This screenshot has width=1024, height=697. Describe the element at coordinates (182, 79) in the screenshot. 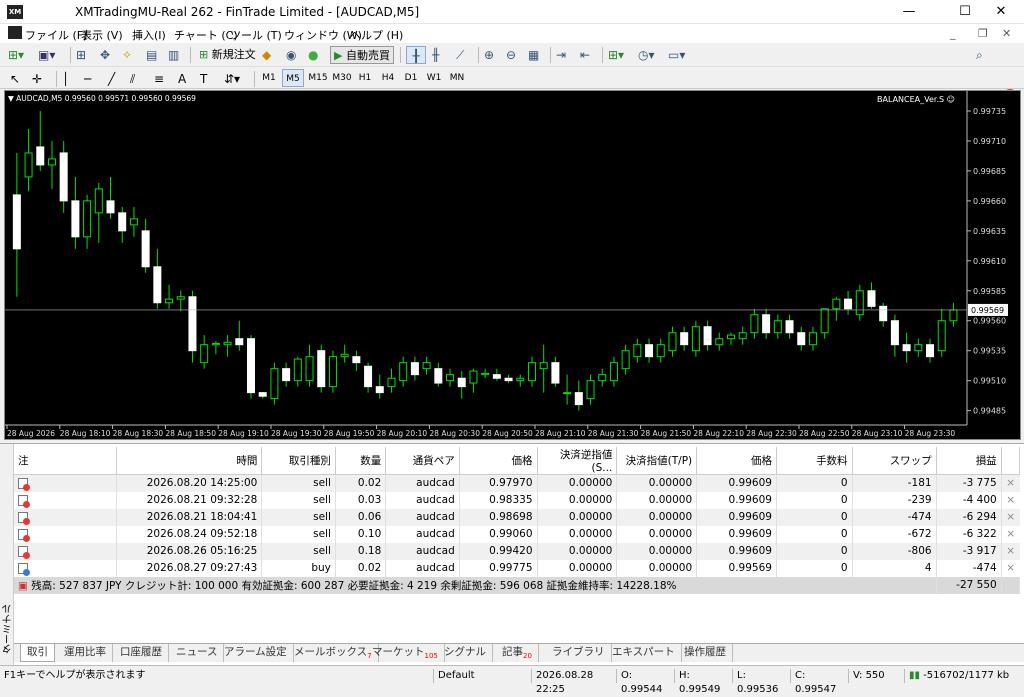

I see `text-icon: A` at that location.